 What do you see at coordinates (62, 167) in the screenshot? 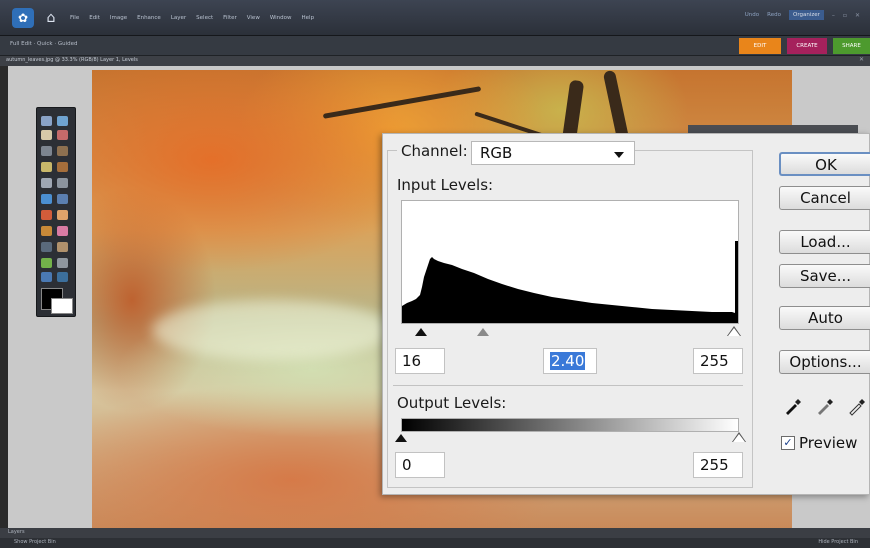
I see `selection-brush-icon` at bounding box center [62, 167].